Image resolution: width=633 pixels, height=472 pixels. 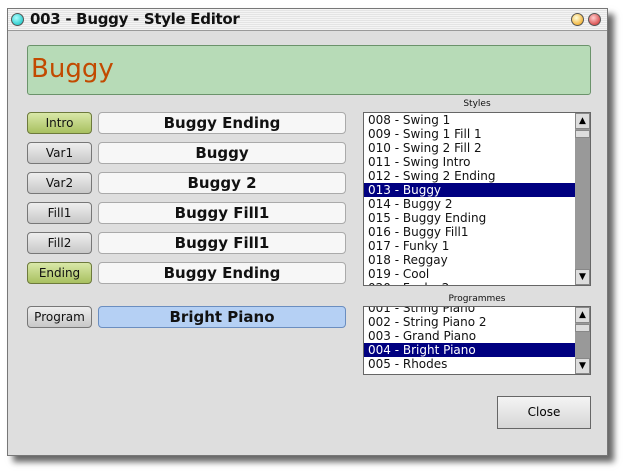 I want to click on window-title: 003 - Buggy - Style Editor, so click(x=135, y=19).